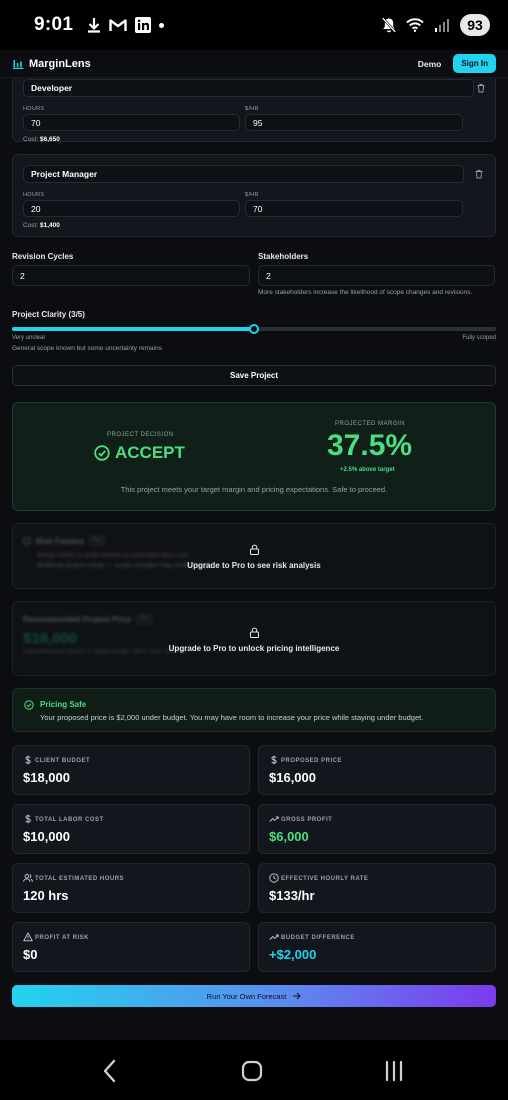 The width and height of the screenshot is (508, 1100). What do you see at coordinates (377, 770) in the screenshot?
I see `metric-proposed-price: PROPOSED PRICE $16,000` at bounding box center [377, 770].